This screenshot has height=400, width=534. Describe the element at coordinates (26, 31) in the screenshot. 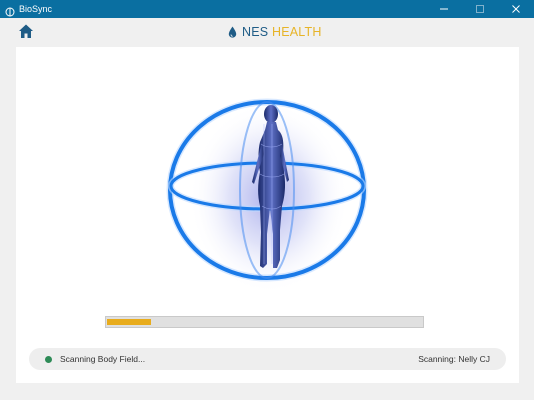

I see `home-icon` at that location.